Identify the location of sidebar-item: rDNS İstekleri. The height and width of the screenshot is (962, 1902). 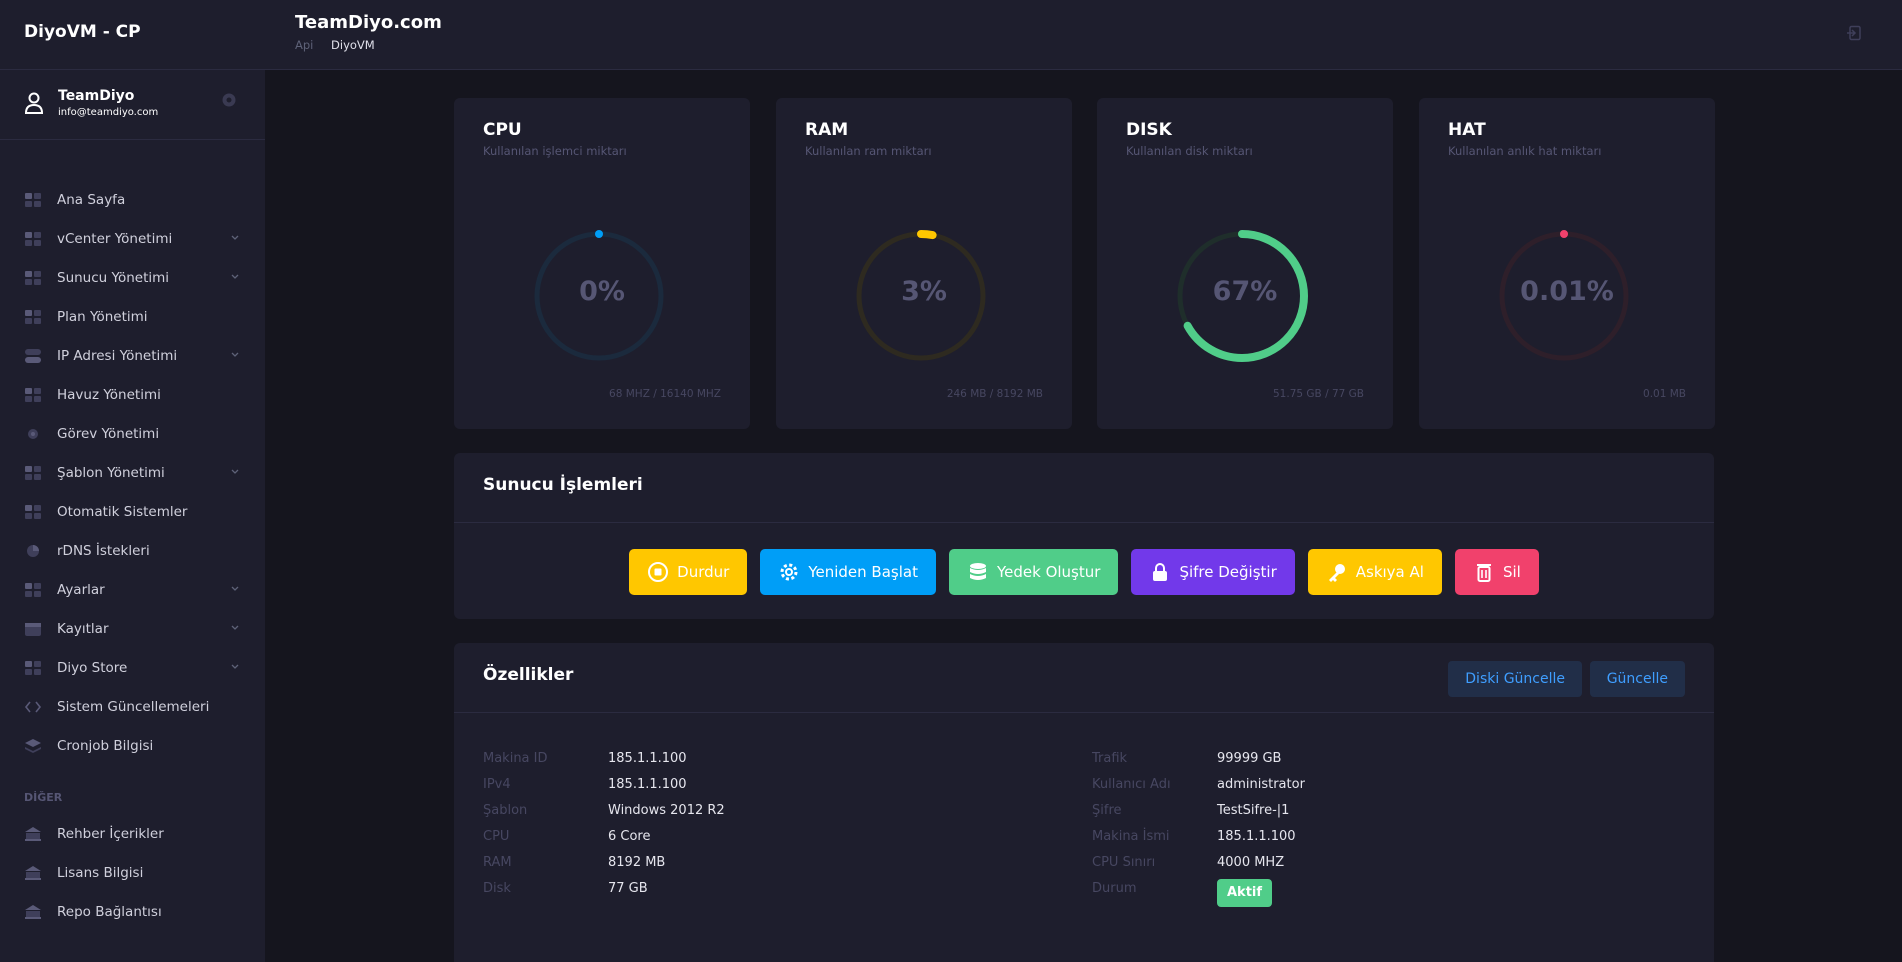
(132, 550).